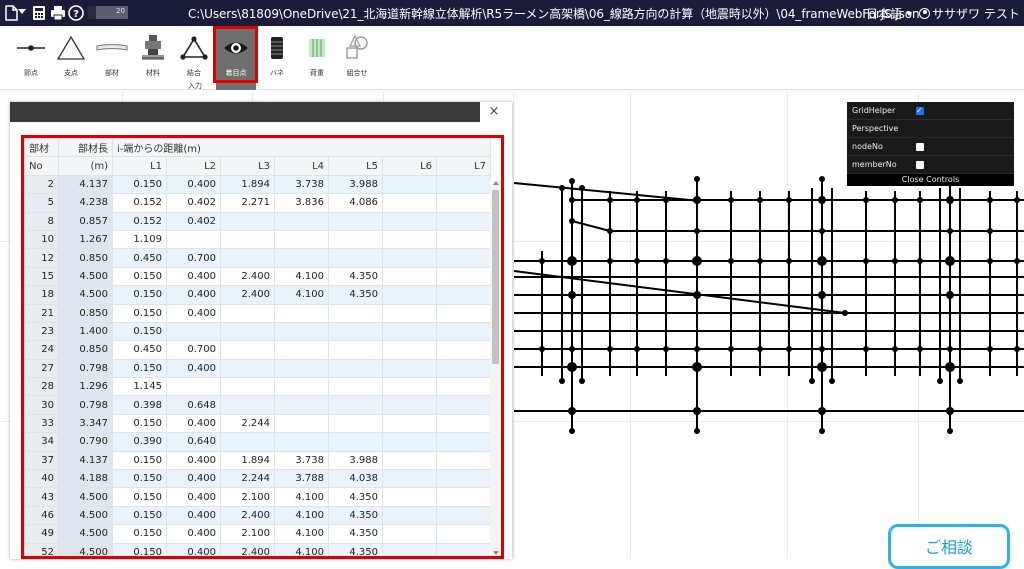  I want to click on panel-header: ×, so click(261, 114).